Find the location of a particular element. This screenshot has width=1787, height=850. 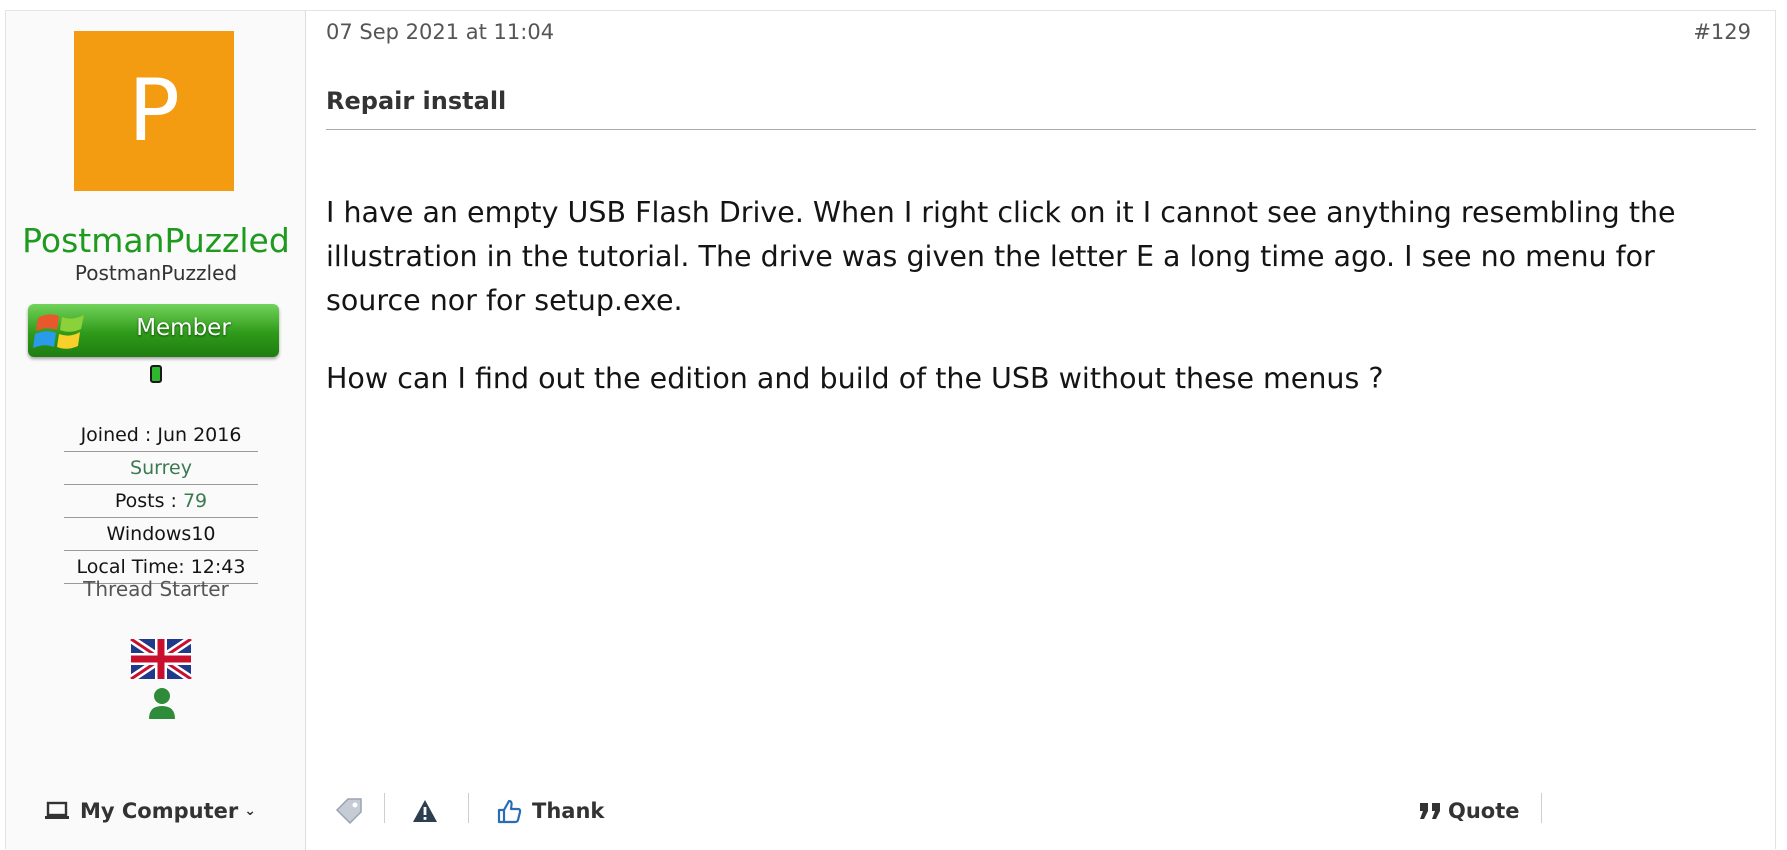

tag-button is located at coordinates (350, 811).